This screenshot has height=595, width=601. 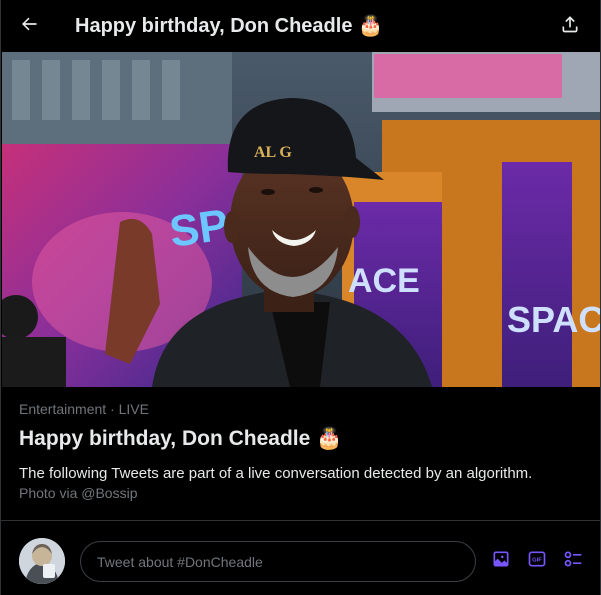 I want to click on poll-button, so click(x=573, y=561).